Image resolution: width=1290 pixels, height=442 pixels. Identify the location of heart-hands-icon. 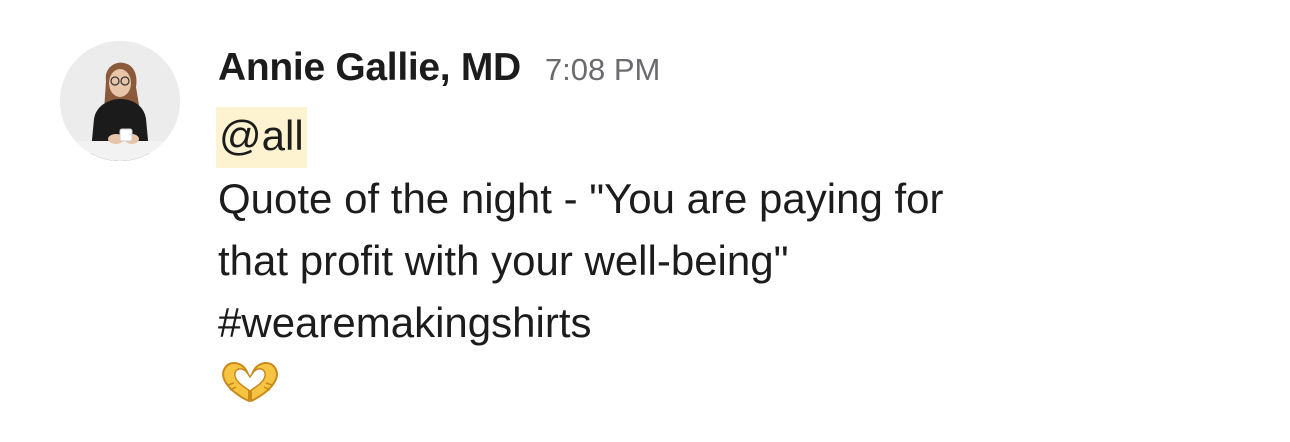
(250, 382).